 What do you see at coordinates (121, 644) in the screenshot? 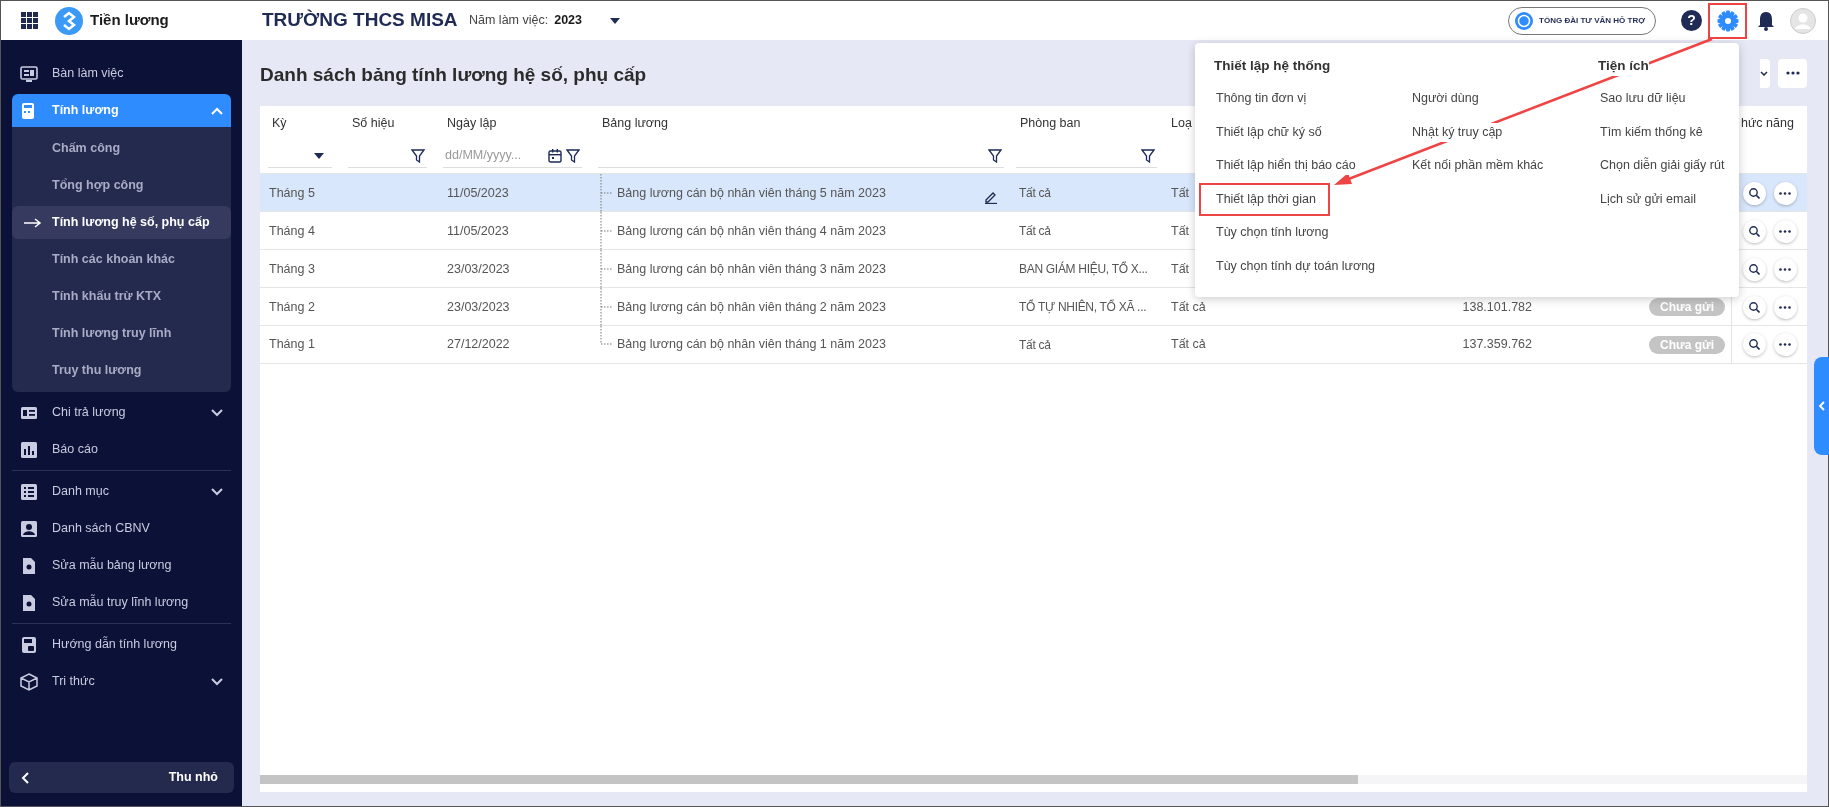
I see `sidebar-item: Hướng dẫn tính lương` at bounding box center [121, 644].